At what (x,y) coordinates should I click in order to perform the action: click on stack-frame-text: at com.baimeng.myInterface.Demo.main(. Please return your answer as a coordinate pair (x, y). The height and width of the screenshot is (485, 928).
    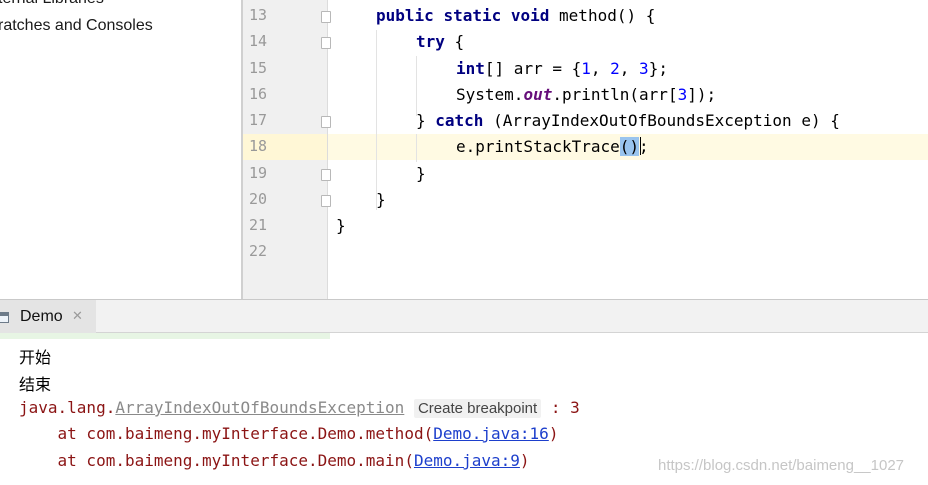
    Looking at the image, I should click on (216, 460).